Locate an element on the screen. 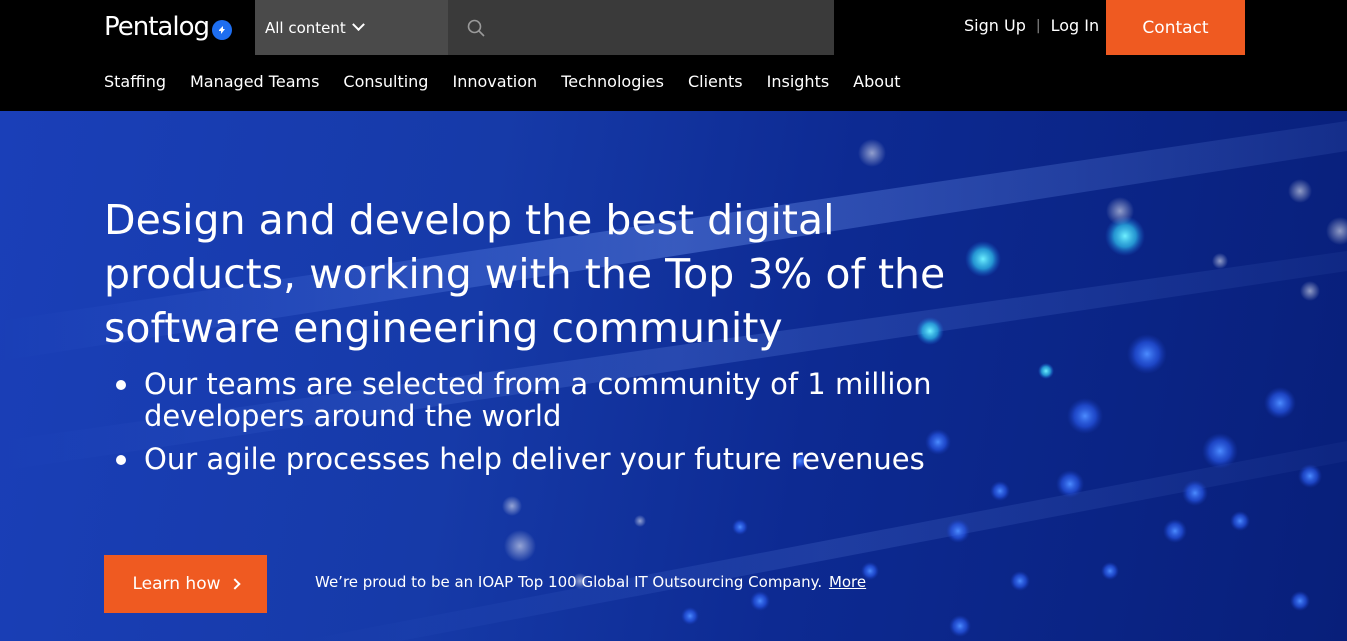 This screenshot has width=1347, height=641. contact-button: Contact is located at coordinates (1175, 27).